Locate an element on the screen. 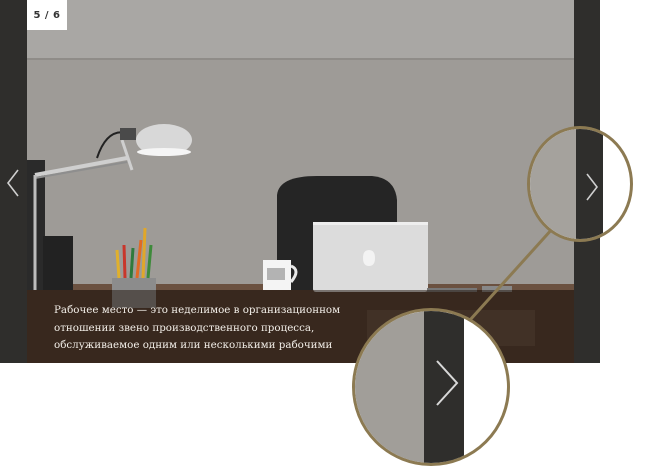 This screenshot has height=466, width=646. chevron-left-icon is located at coordinates (12, 183).